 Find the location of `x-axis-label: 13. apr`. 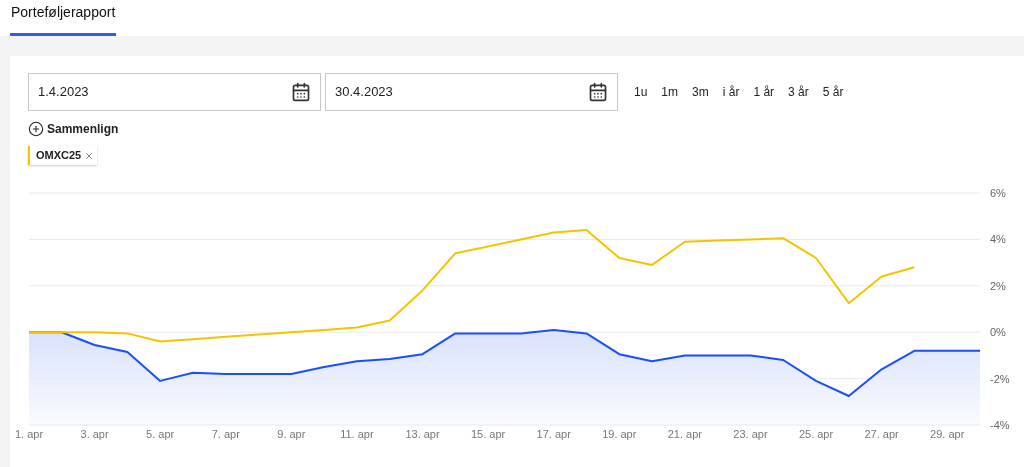

x-axis-label: 13. apr is located at coordinates (422, 434).